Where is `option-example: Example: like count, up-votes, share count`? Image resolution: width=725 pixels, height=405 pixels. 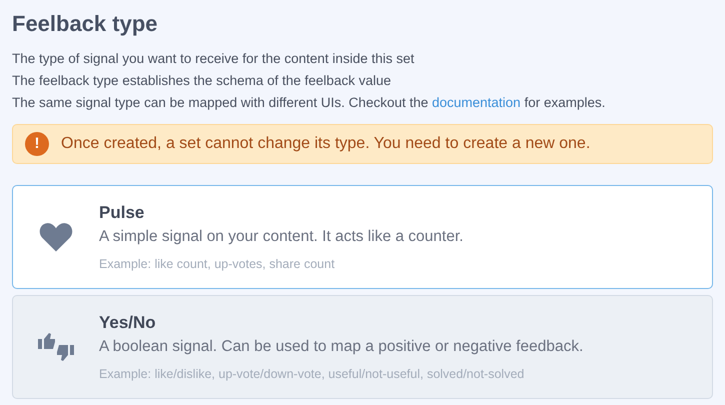
option-example: Example: like count, up-votes, share count is located at coordinates (217, 264).